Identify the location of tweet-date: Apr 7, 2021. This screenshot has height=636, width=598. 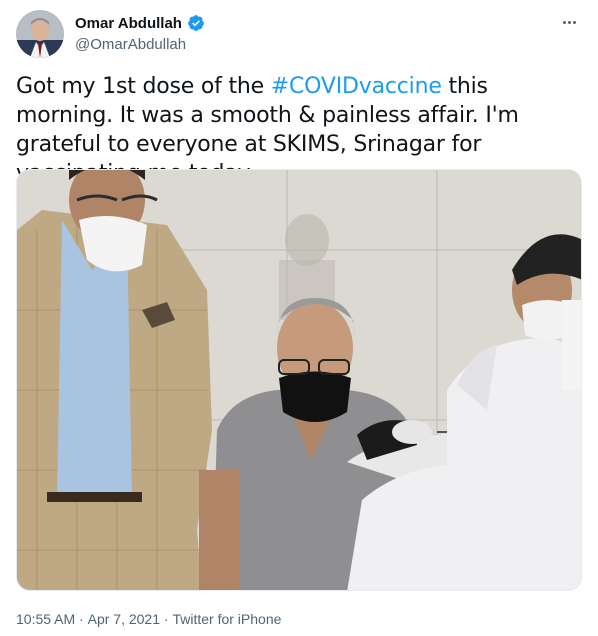
(124, 619).